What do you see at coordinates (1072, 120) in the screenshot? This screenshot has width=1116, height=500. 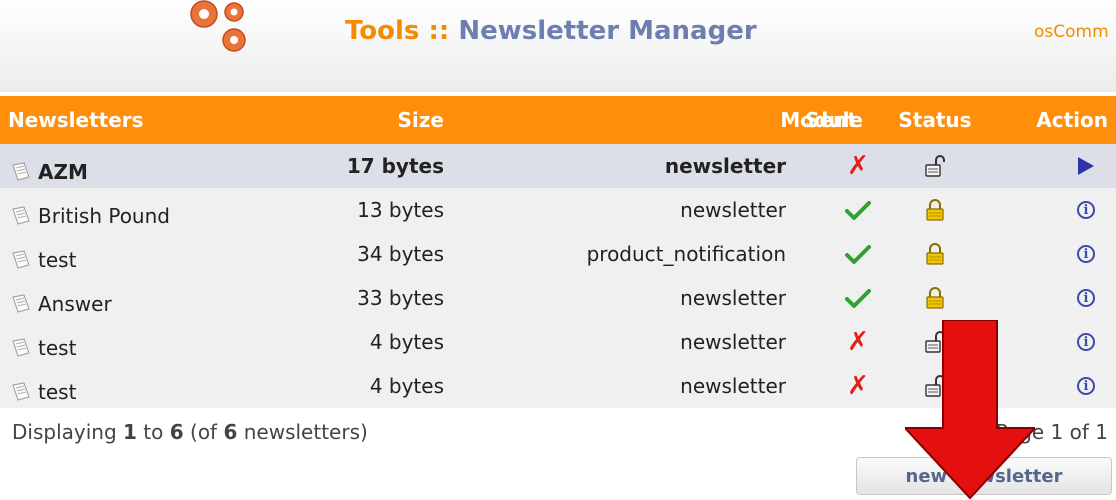 I see `column-header-action: Action` at bounding box center [1072, 120].